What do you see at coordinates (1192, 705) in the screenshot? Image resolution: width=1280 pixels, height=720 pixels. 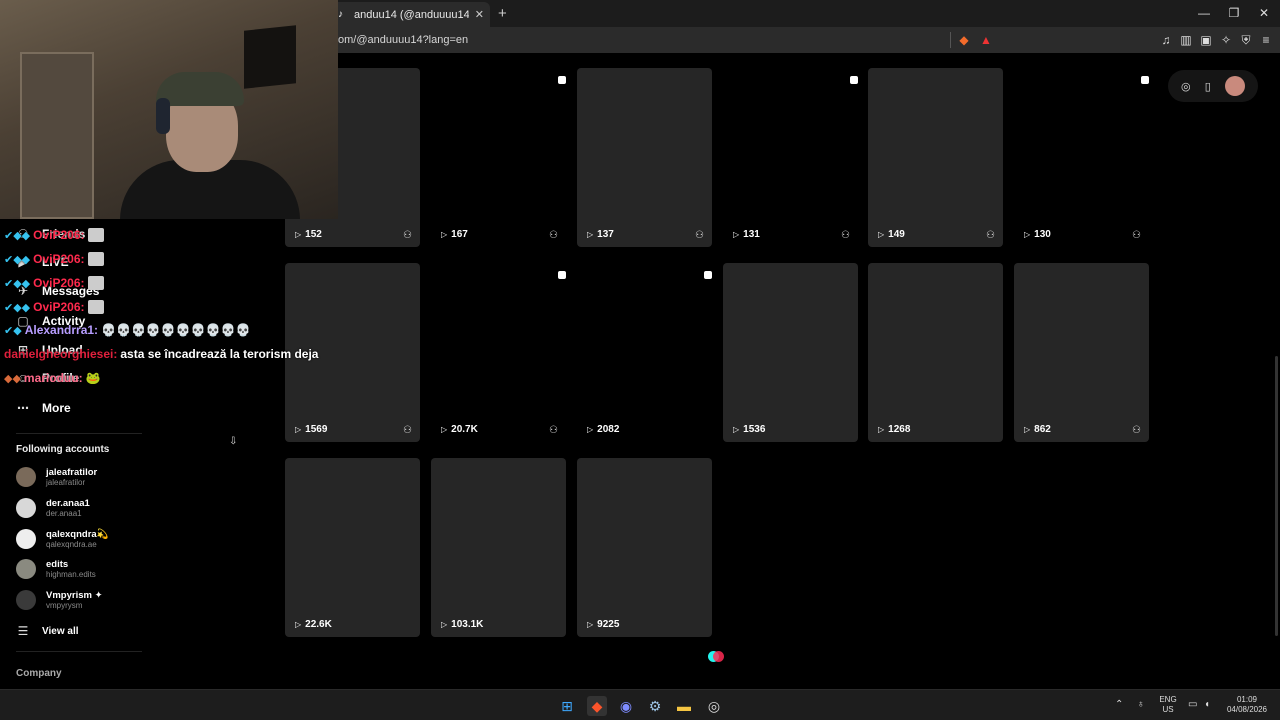 I see `network-icon: ▭` at bounding box center [1192, 705].